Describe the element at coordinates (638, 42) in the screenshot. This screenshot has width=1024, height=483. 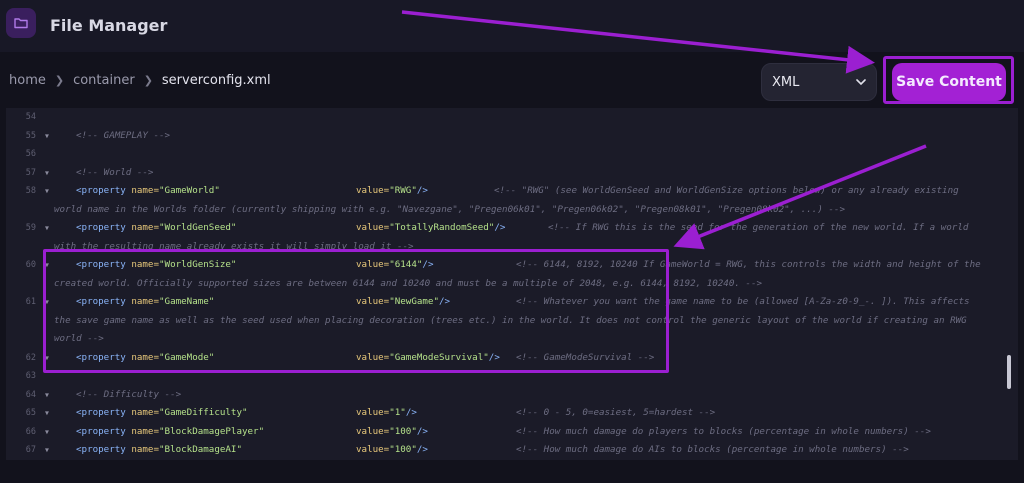
I see `arrow-to-save` at that location.